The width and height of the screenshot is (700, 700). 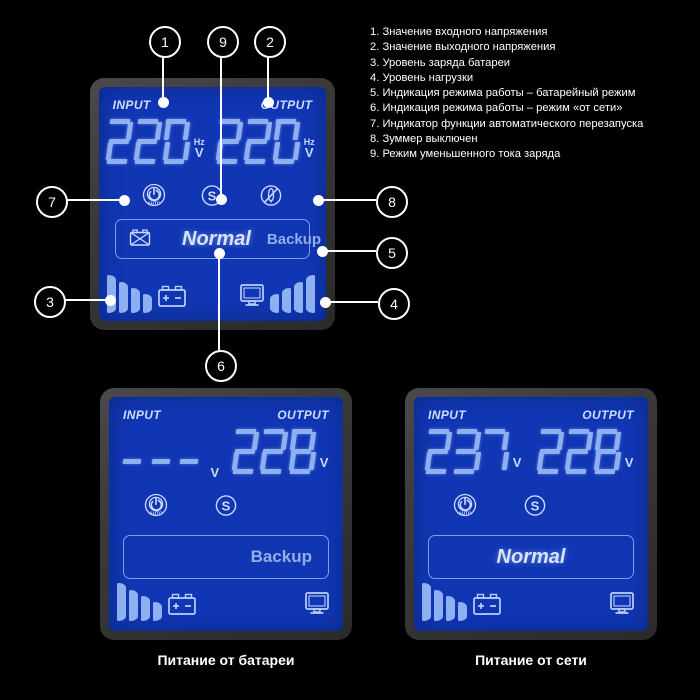 What do you see at coordinates (221, 366) in the screenshot?
I see `callout-number-6: 6` at bounding box center [221, 366].